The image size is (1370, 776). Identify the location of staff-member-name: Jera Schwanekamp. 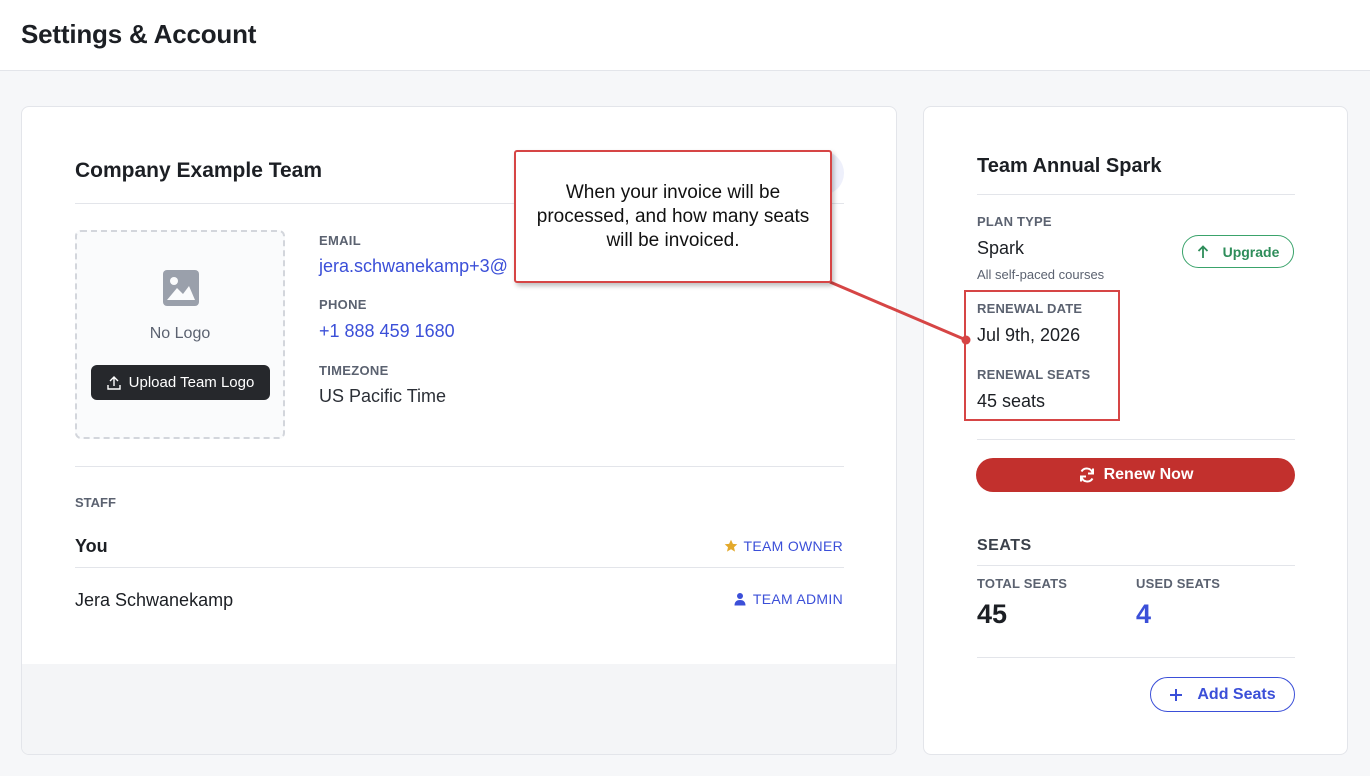
(154, 600).